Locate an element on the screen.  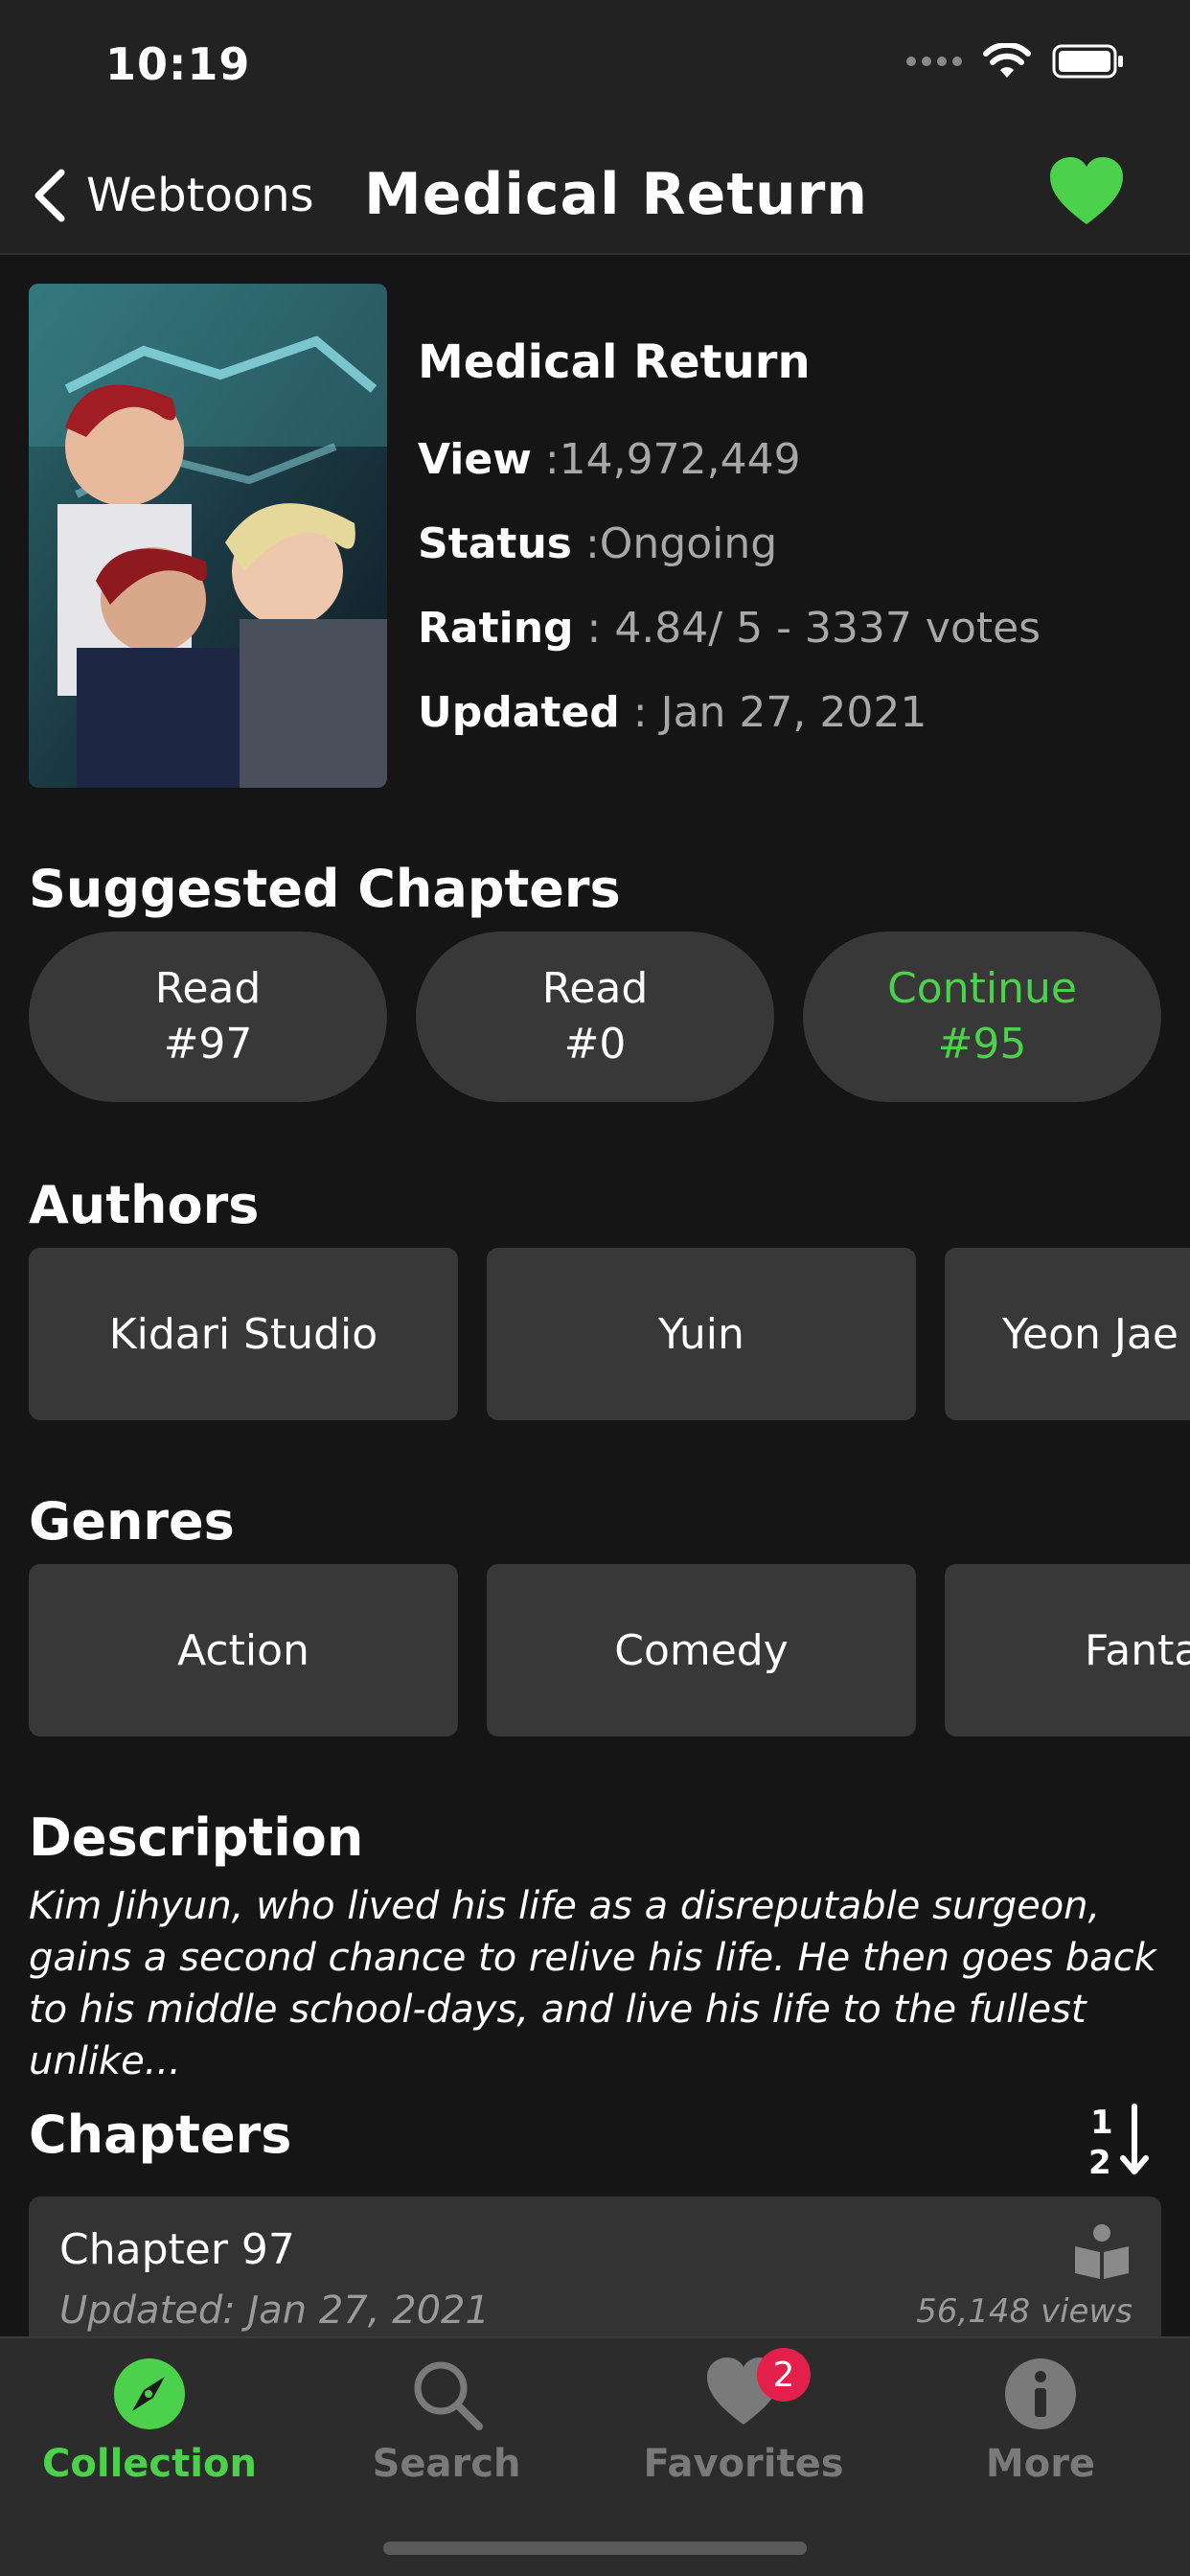
search-icon is located at coordinates (447, 2394).